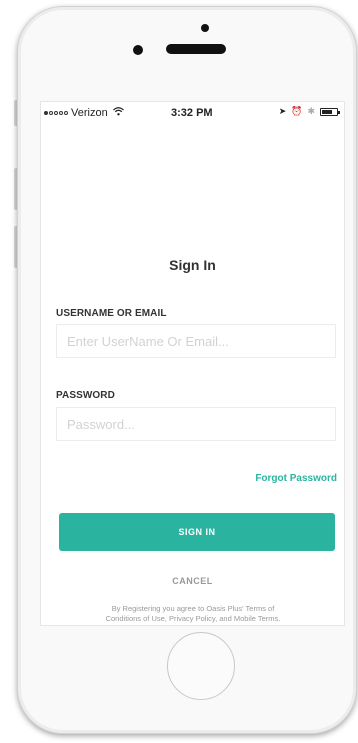 Image resolution: width=358 pixels, height=743 pixels. Describe the element at coordinates (85, 395) in the screenshot. I see `password-label: PASSWORD` at that location.